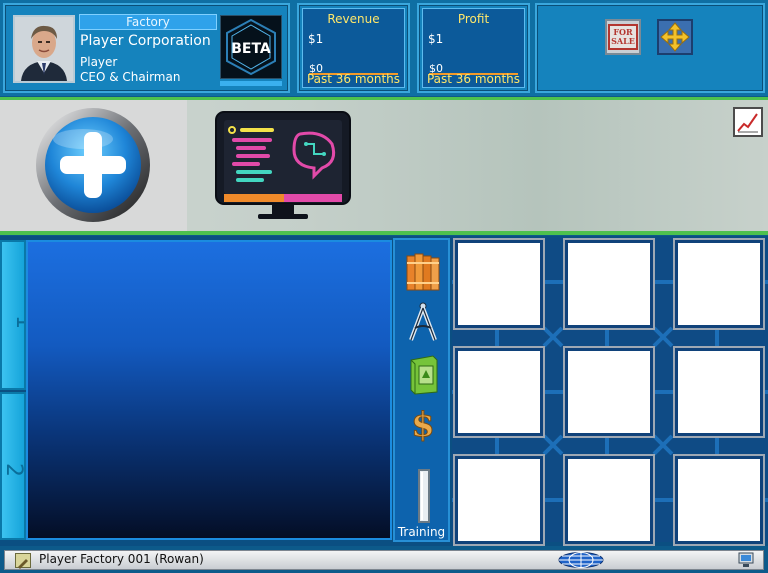 The height and width of the screenshot is (573, 768). I want to click on training-bar-icon, so click(424, 496).